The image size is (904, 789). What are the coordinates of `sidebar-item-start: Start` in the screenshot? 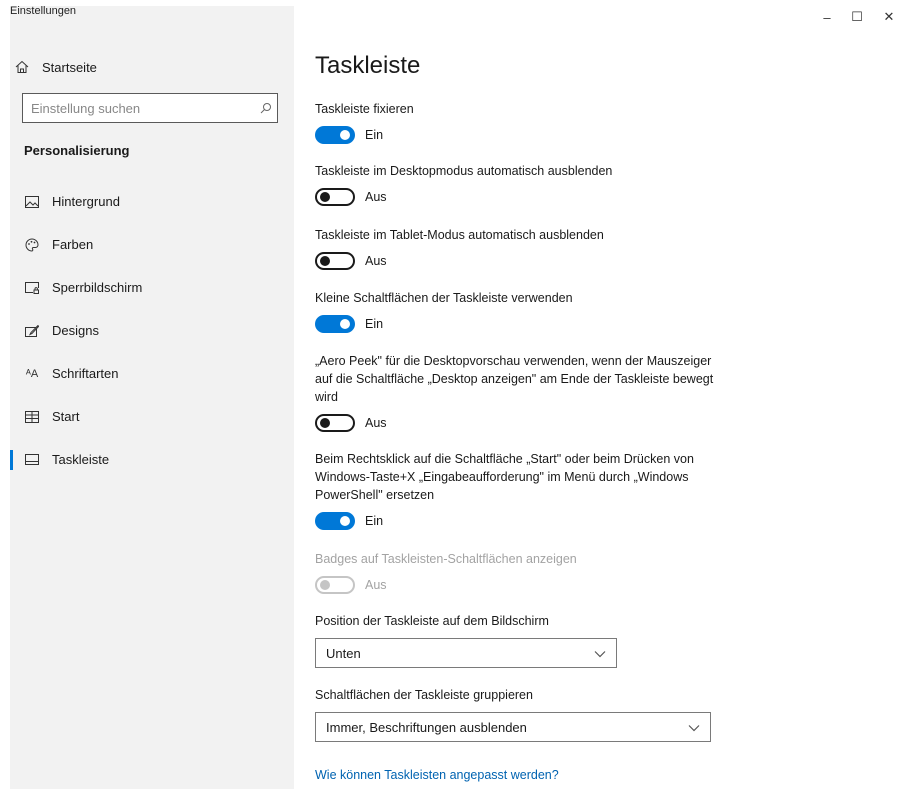 It's located at (152, 416).